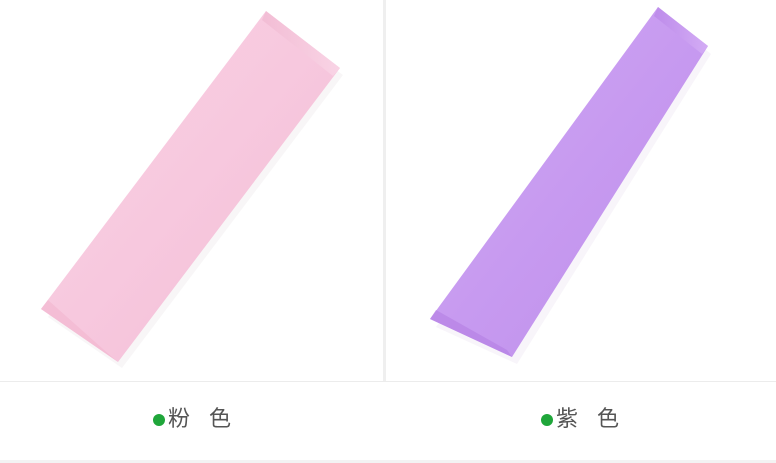 The image size is (776, 463). I want to click on caption-pink: 粉 色, so click(195, 420).